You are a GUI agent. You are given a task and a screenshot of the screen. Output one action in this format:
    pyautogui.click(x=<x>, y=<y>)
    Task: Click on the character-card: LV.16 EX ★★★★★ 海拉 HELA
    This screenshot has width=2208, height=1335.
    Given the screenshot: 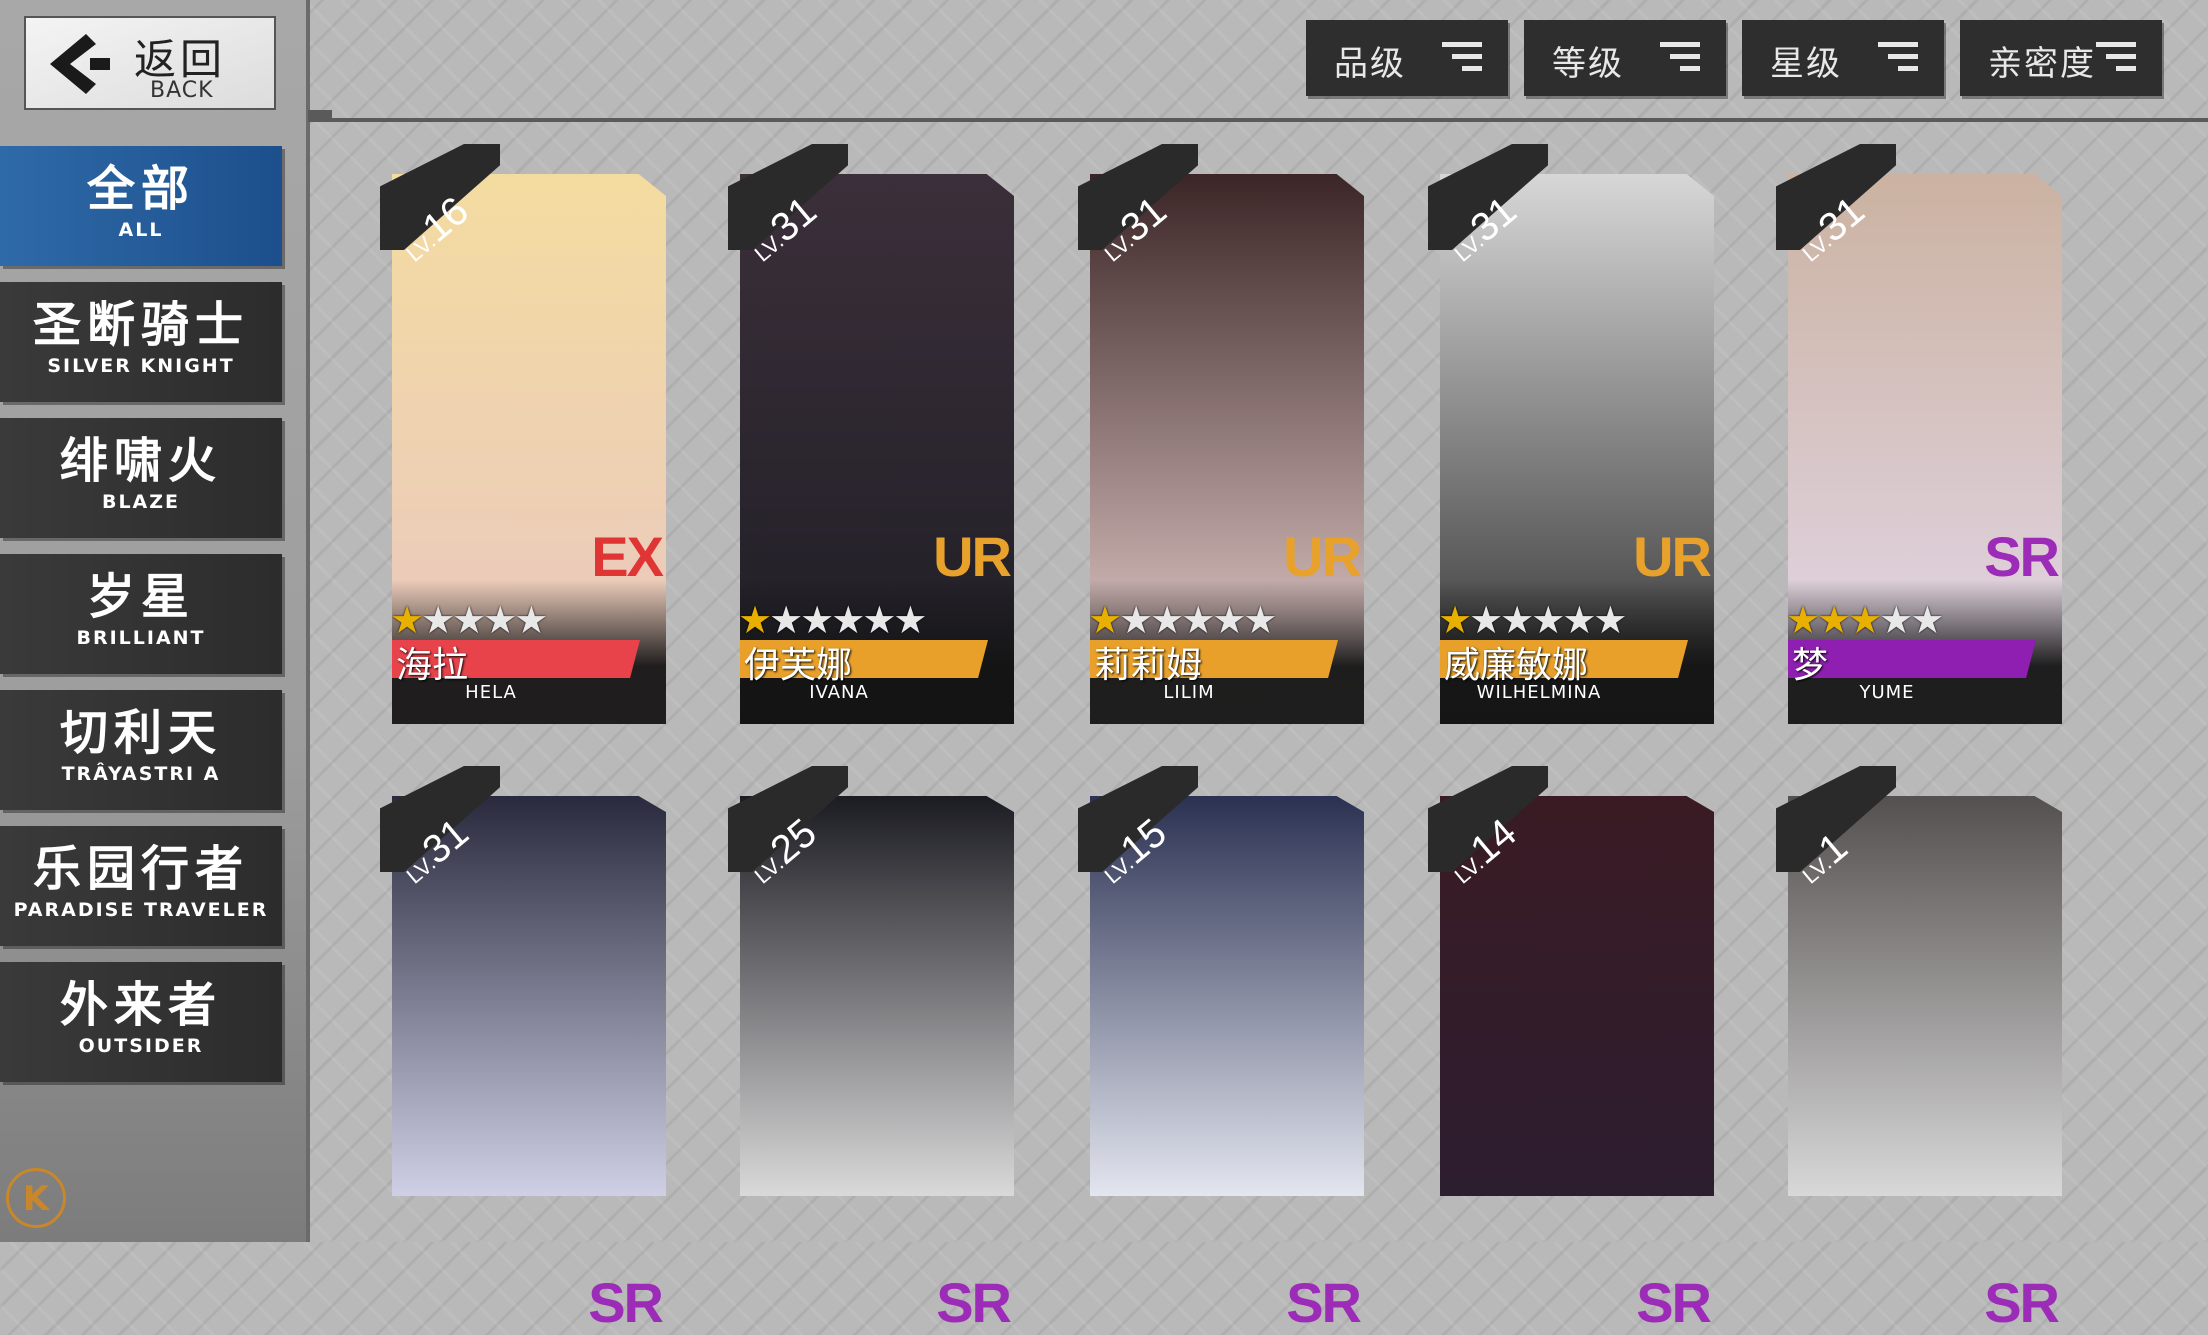 What is the action you would take?
    pyautogui.click(x=521, y=432)
    